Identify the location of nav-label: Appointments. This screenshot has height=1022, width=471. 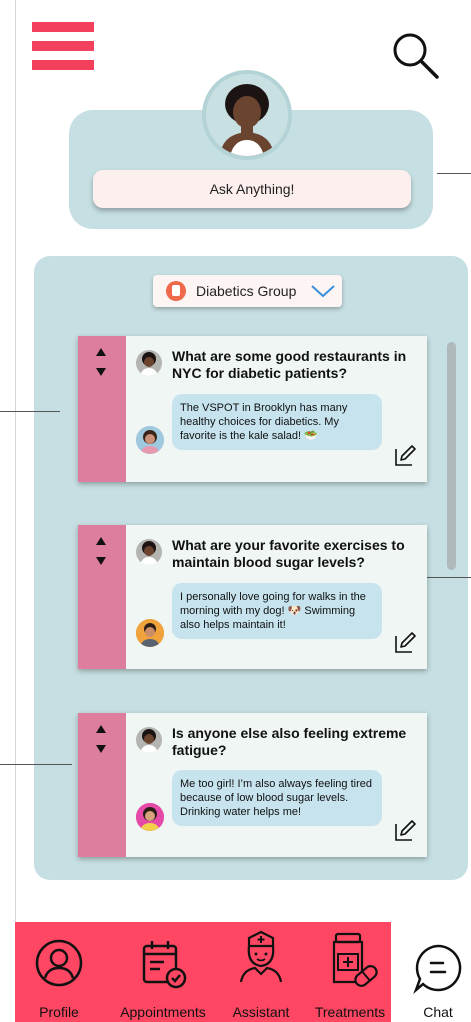
(163, 1012).